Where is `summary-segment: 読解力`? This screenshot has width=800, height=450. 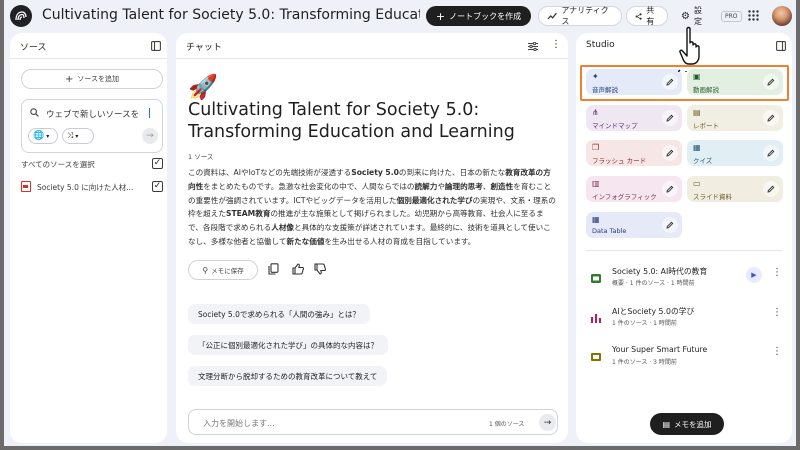 summary-segment: 読解力 is located at coordinates (426, 186).